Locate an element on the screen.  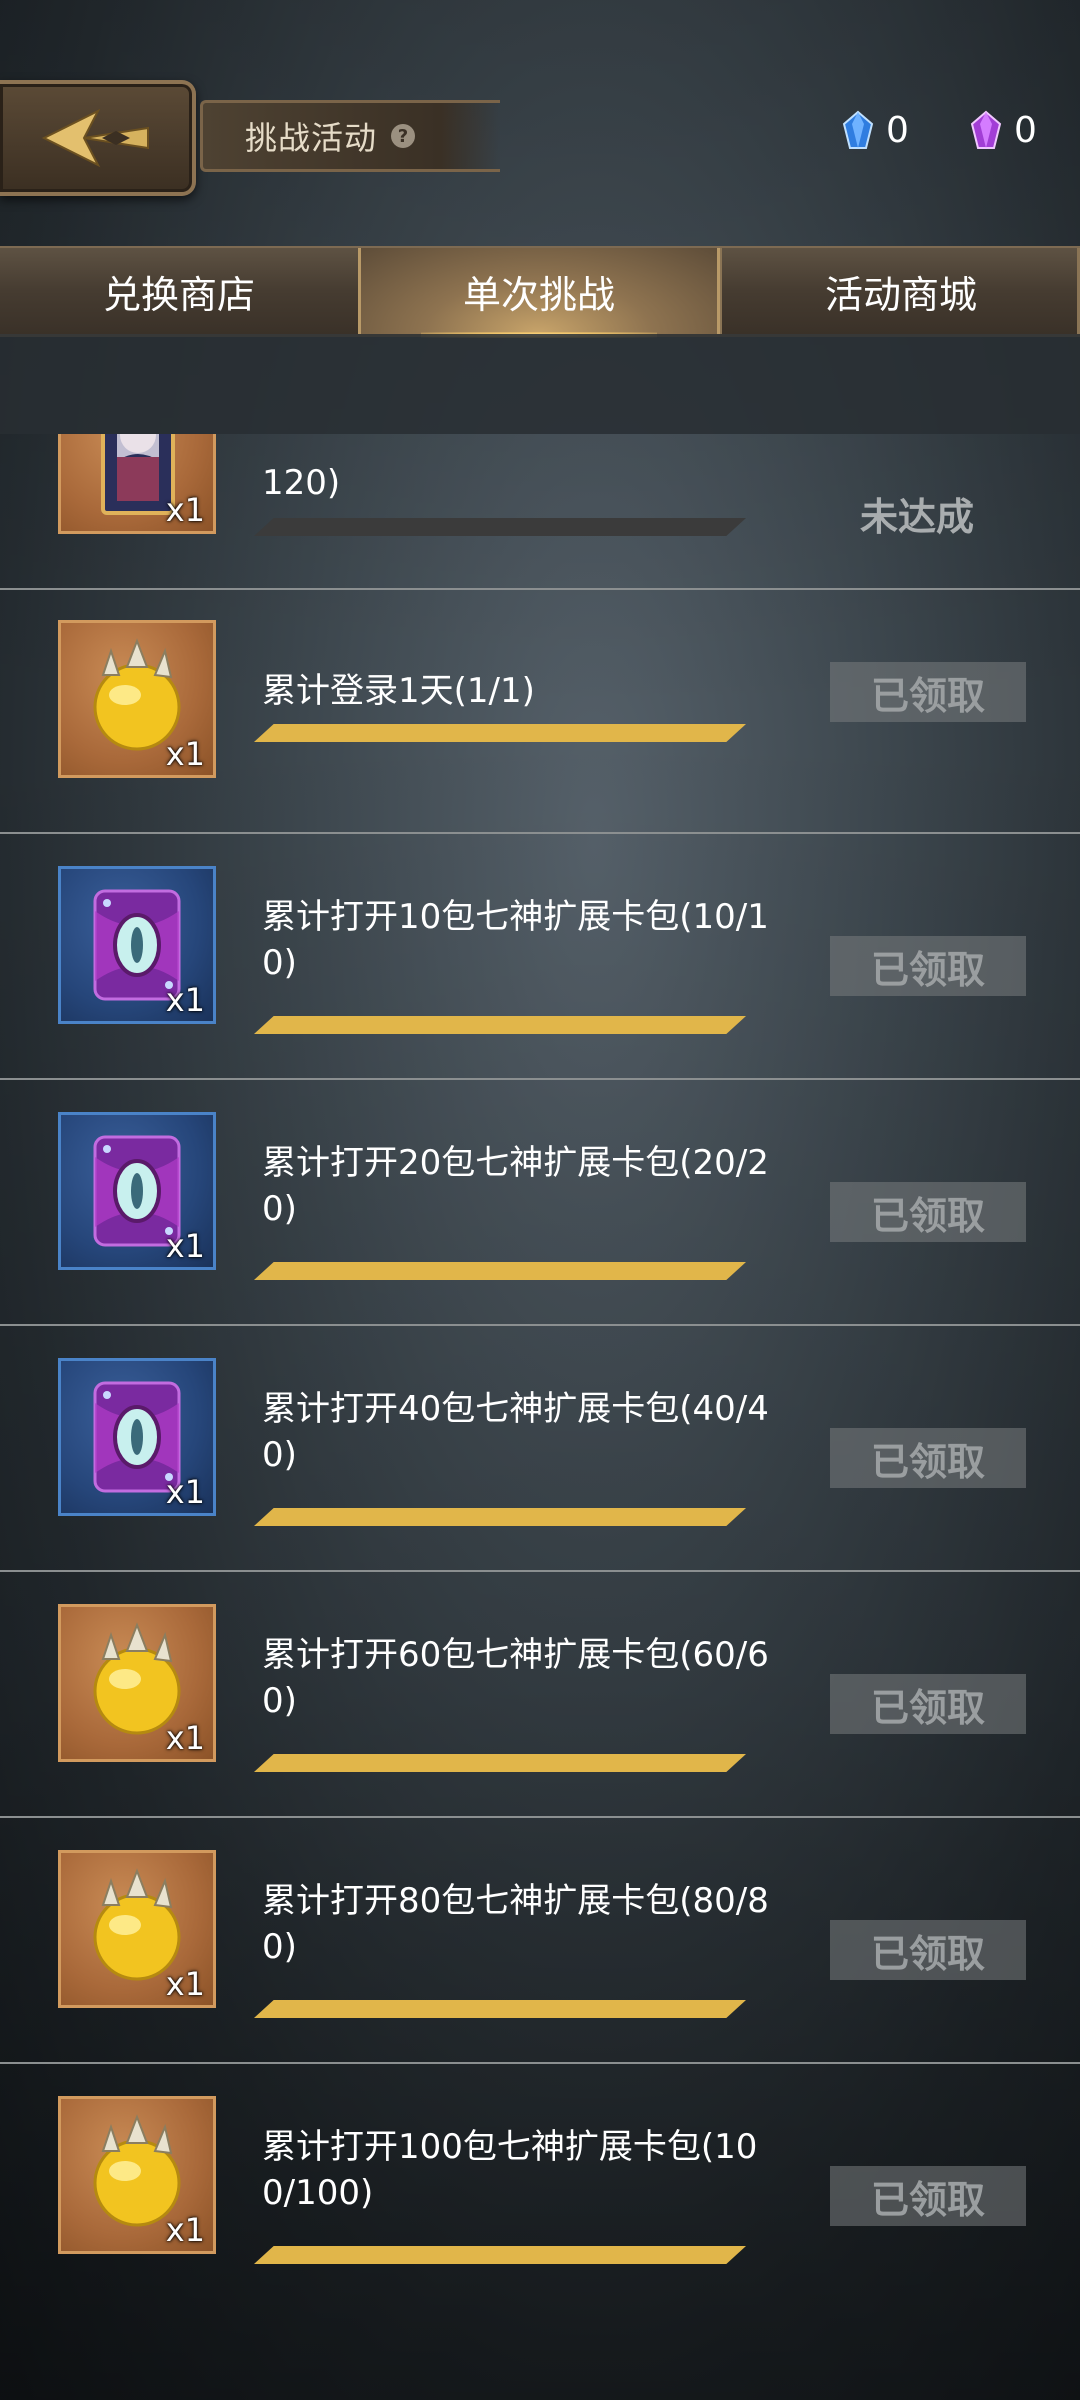
currency-blue-value: 0 is located at coordinates (897, 130).